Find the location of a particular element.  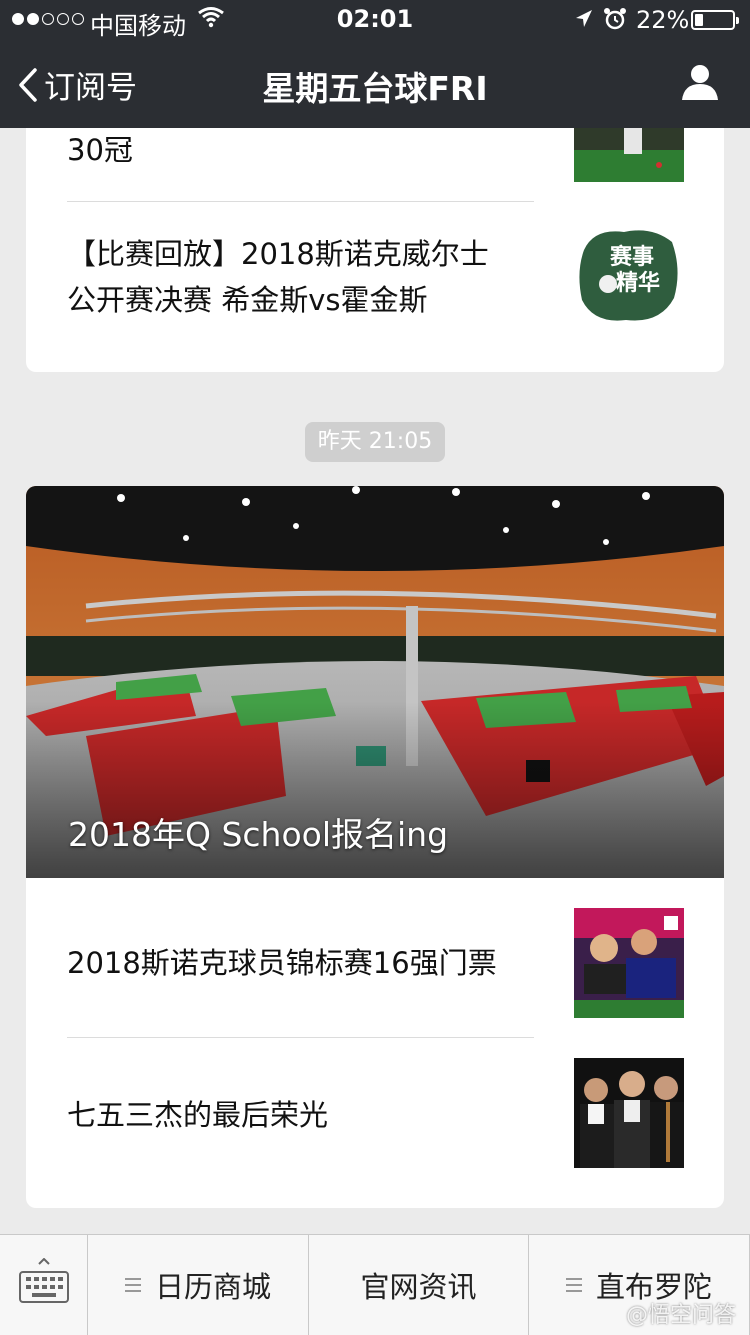

keyboard-icon is located at coordinates (44, 1280).